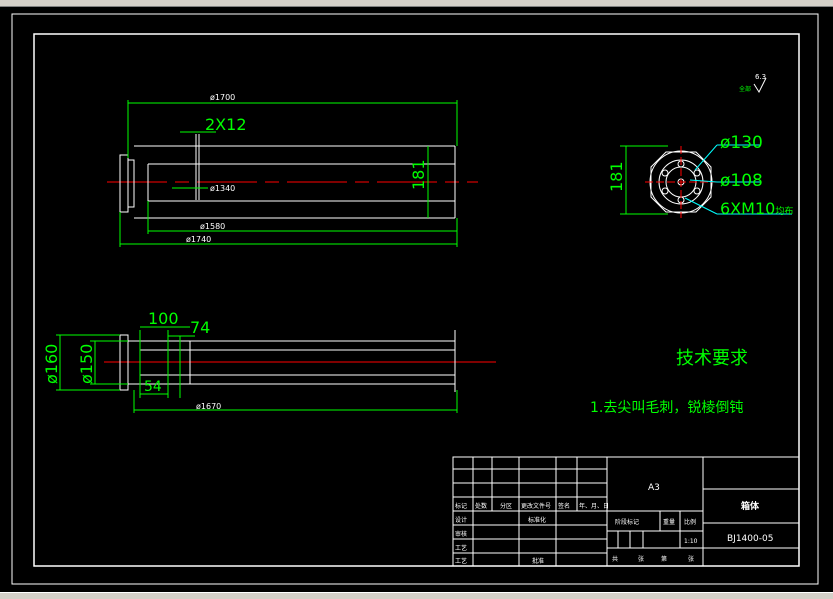 This screenshot has width=833, height=599. Describe the element at coordinates (537, 520) in the screenshot. I see `svg-text: 标准化` at that location.